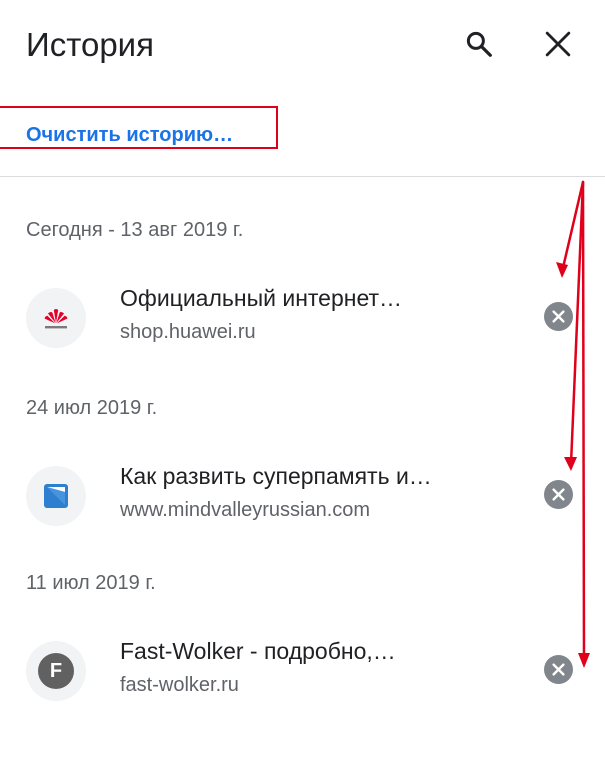  Describe the element at coordinates (188, 332) in the screenshot. I see `entry-url: shop.huawei.ru` at that location.